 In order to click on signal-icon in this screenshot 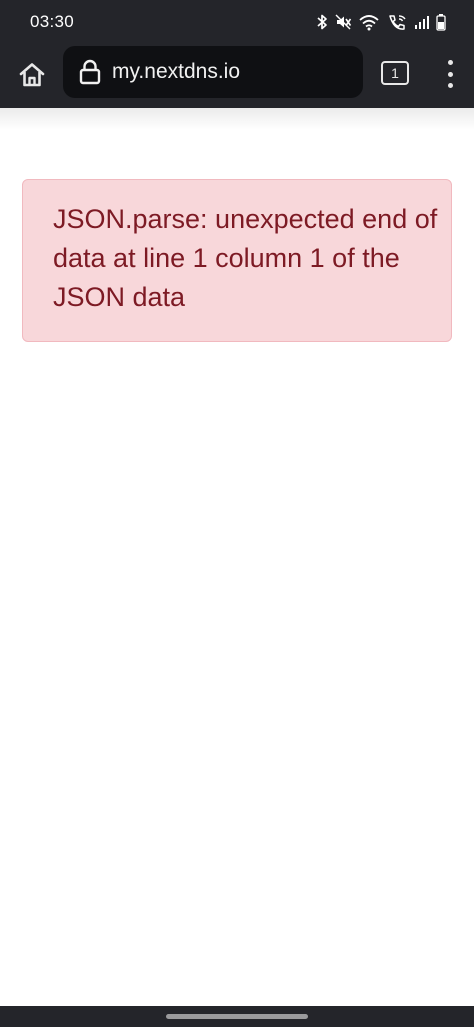, I will do `click(422, 22)`.